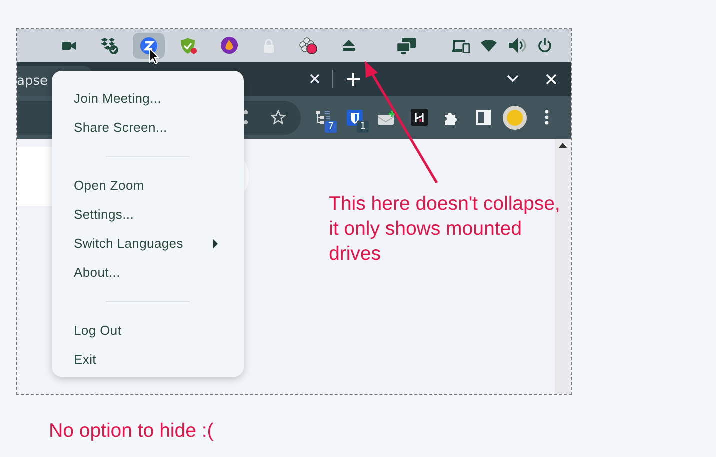 Image resolution: width=716 pixels, height=457 pixels. Describe the element at coordinates (331, 126) in the screenshot. I see `count-badge: 7` at that location.